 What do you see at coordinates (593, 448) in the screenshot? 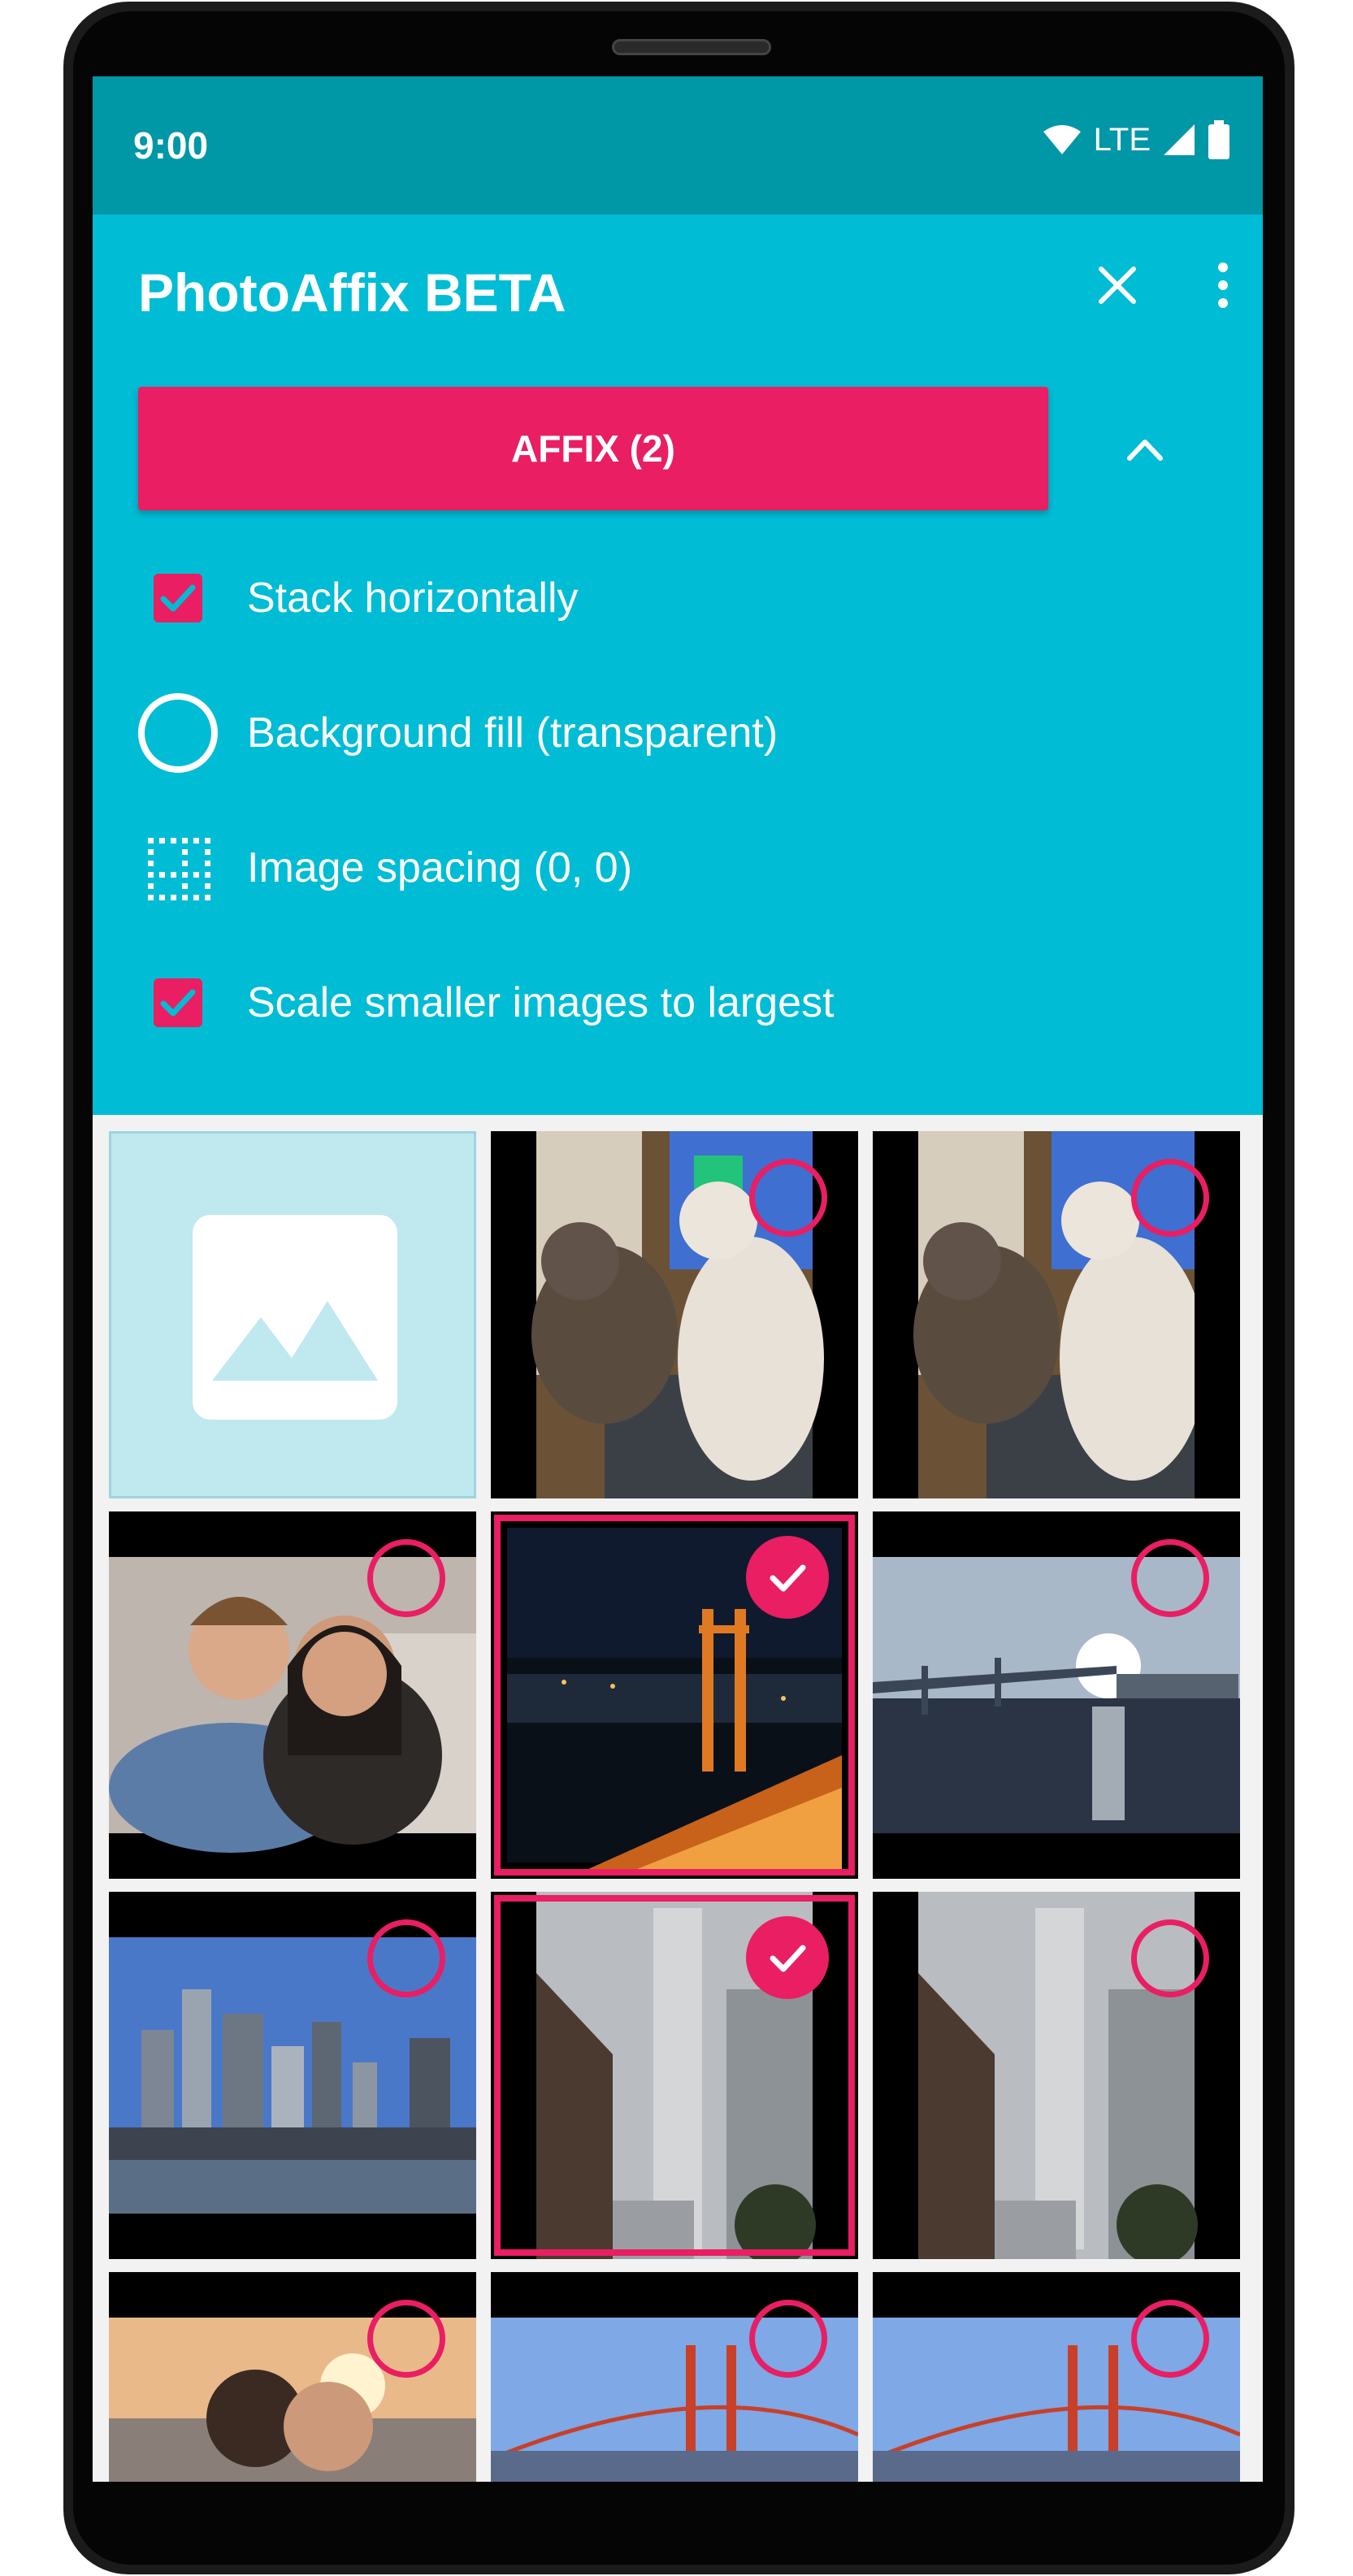
I see `affix-button: AFFIX (2)` at bounding box center [593, 448].